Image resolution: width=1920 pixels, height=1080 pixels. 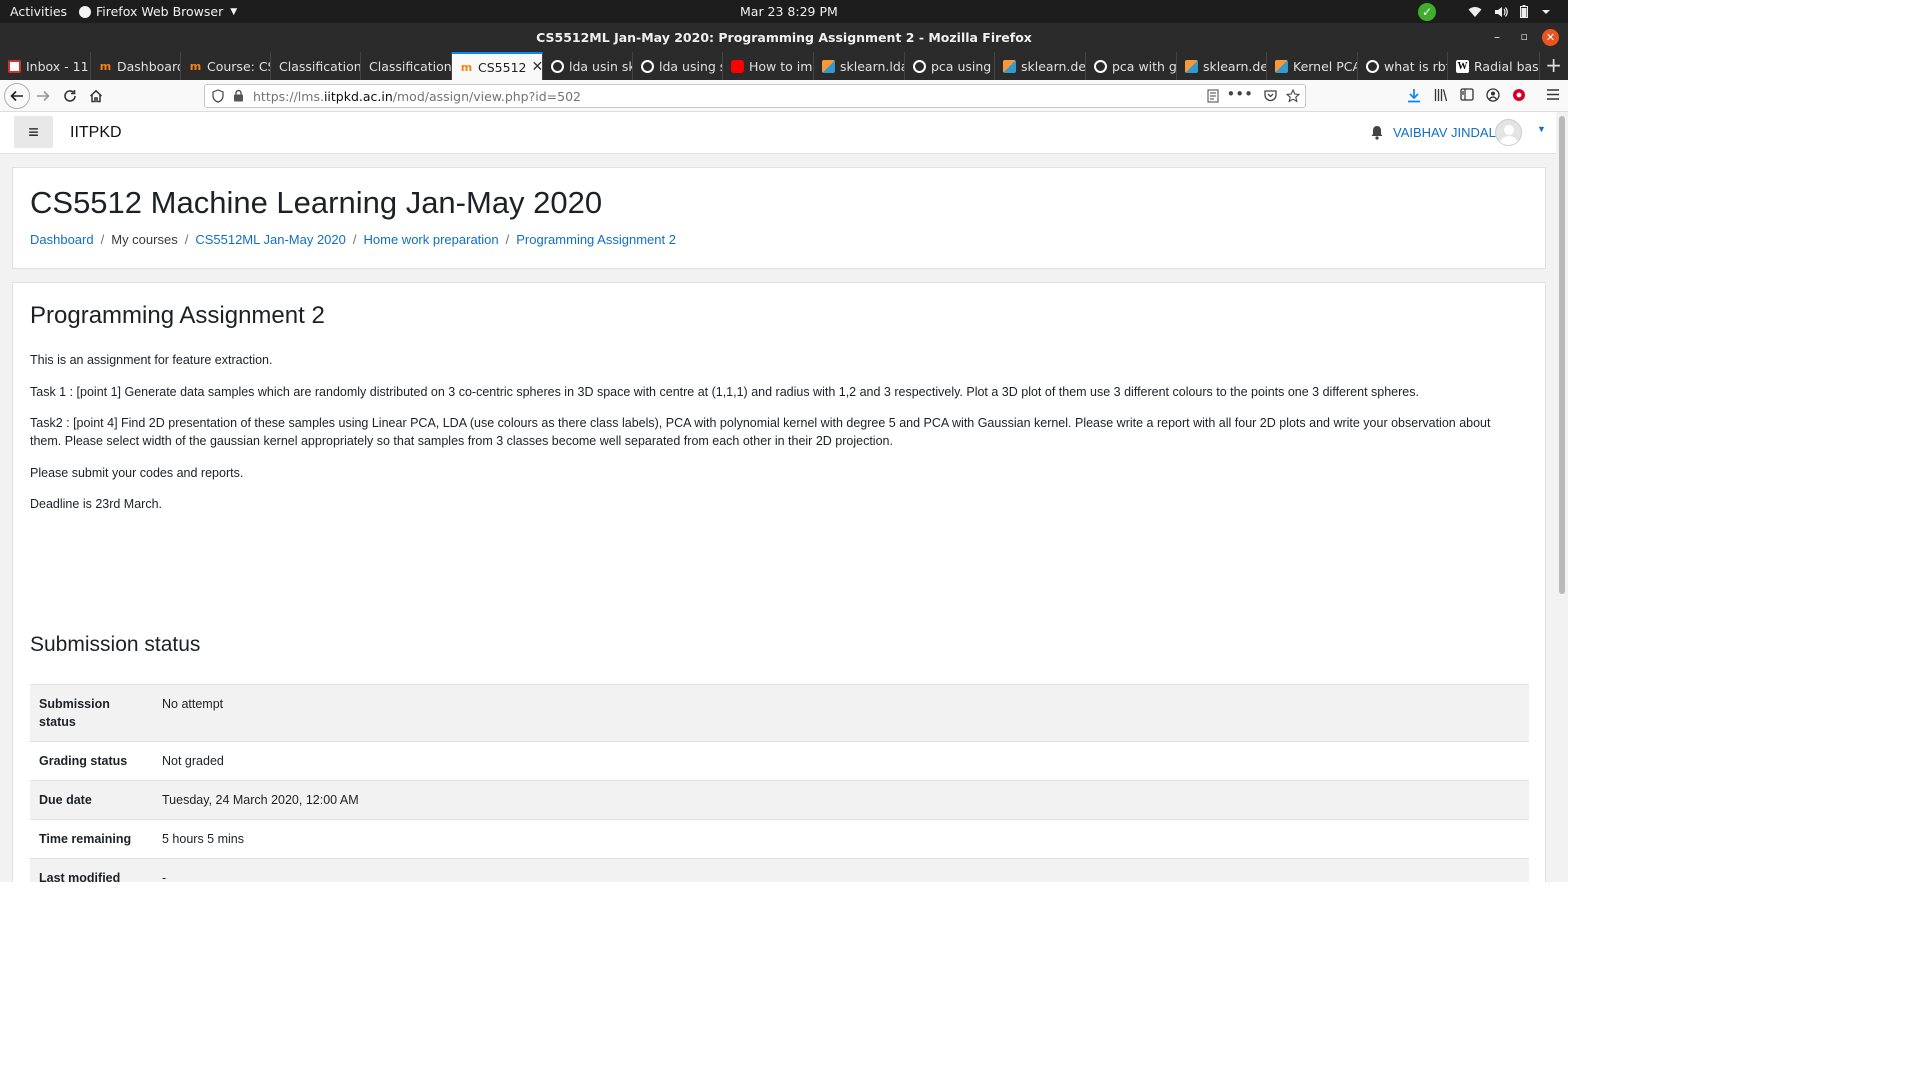 What do you see at coordinates (1441, 95) in the screenshot?
I see `library-icon` at bounding box center [1441, 95].